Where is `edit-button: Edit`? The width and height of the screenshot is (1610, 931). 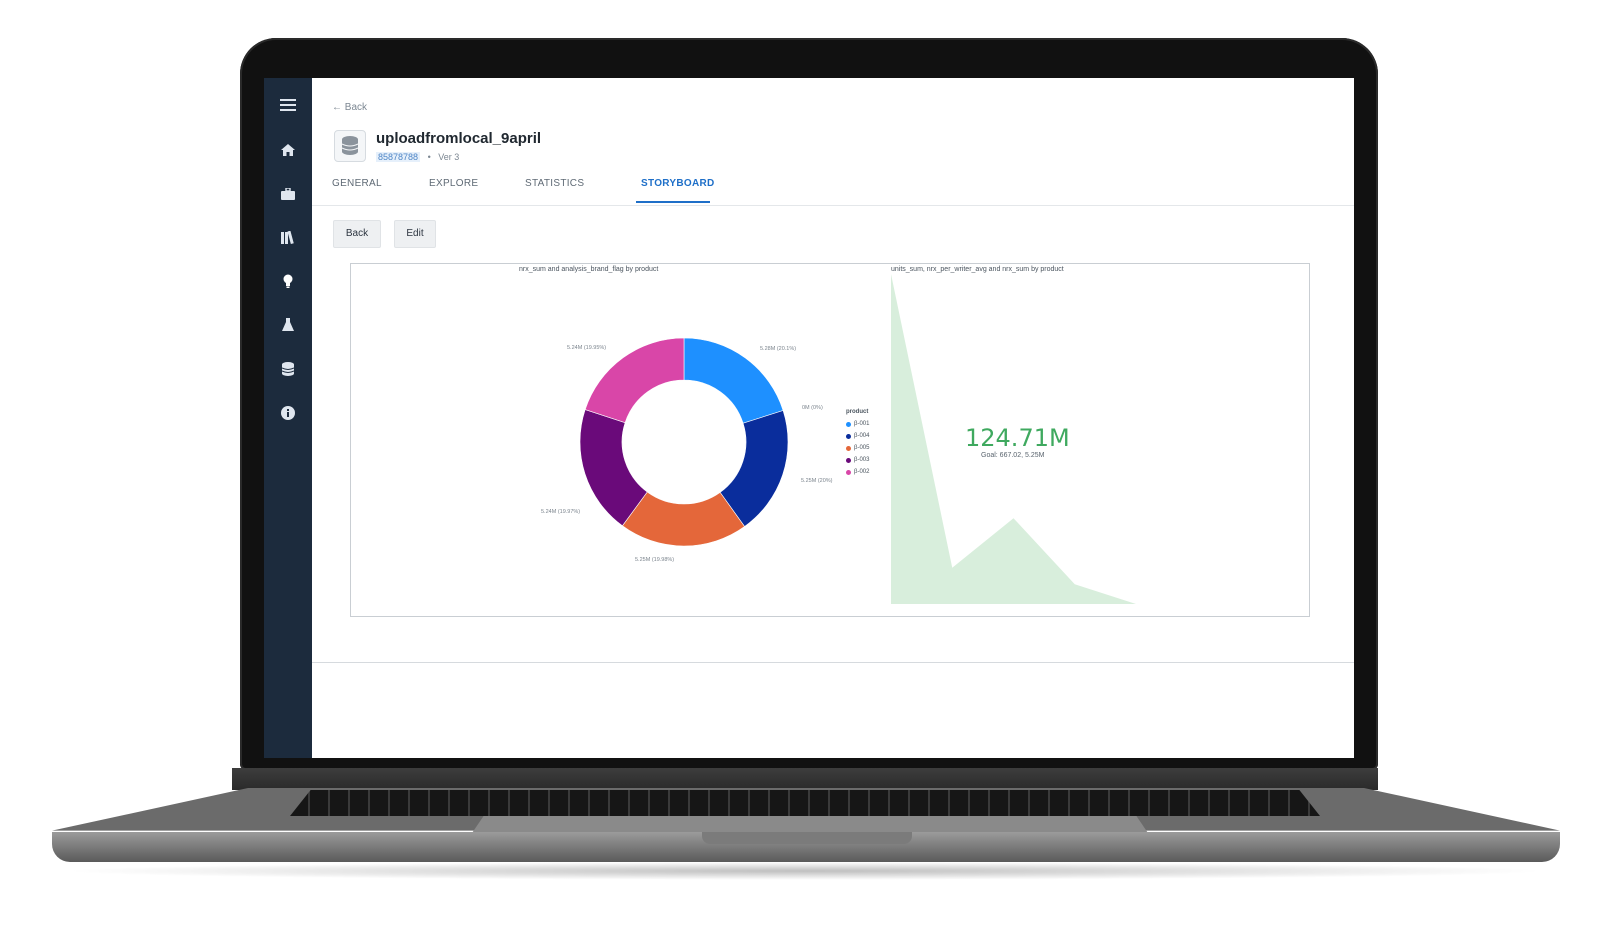
edit-button: Edit is located at coordinates (415, 234).